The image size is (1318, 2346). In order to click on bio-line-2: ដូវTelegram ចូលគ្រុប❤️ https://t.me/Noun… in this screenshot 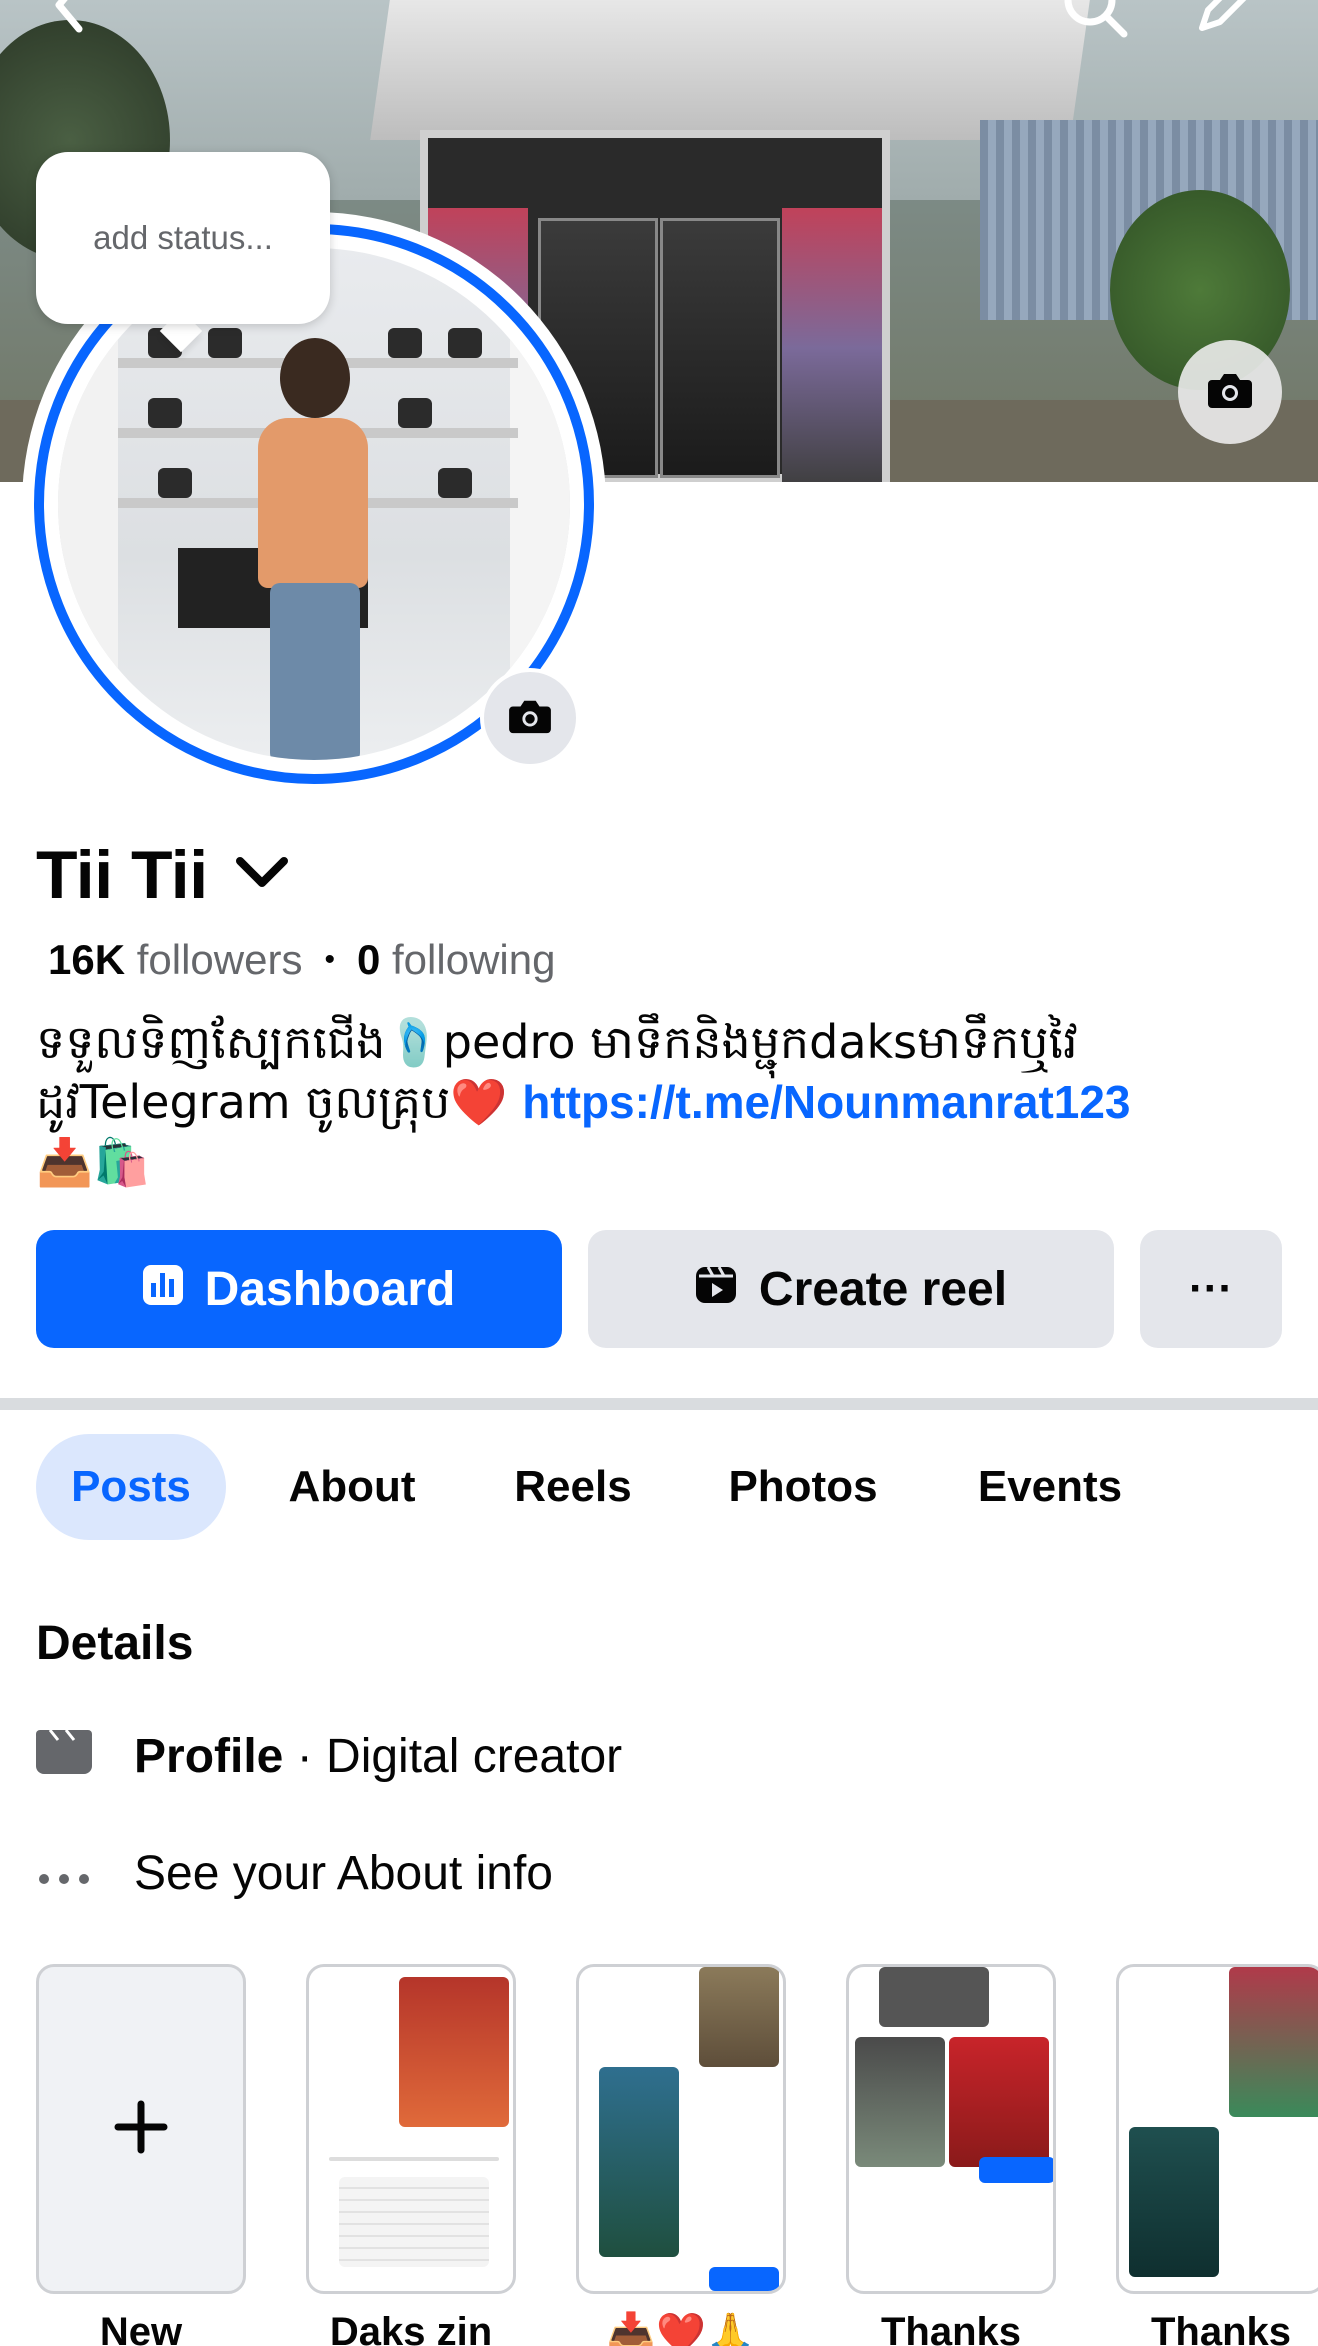, I will do `click(661, 1102)`.